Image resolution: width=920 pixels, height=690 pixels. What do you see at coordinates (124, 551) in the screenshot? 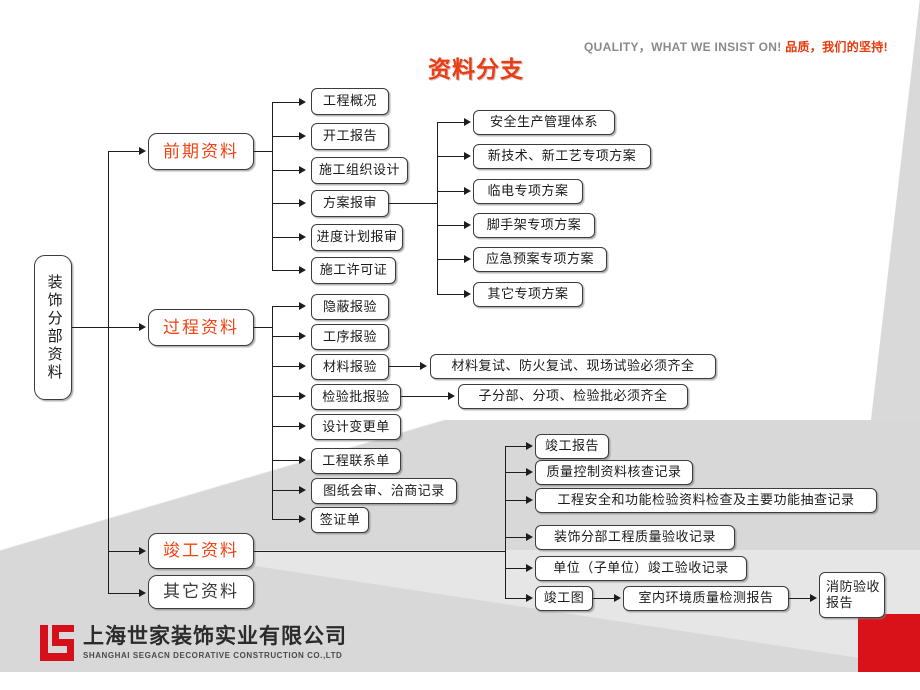
I see `connector-branch3-feeder` at bounding box center [124, 551].